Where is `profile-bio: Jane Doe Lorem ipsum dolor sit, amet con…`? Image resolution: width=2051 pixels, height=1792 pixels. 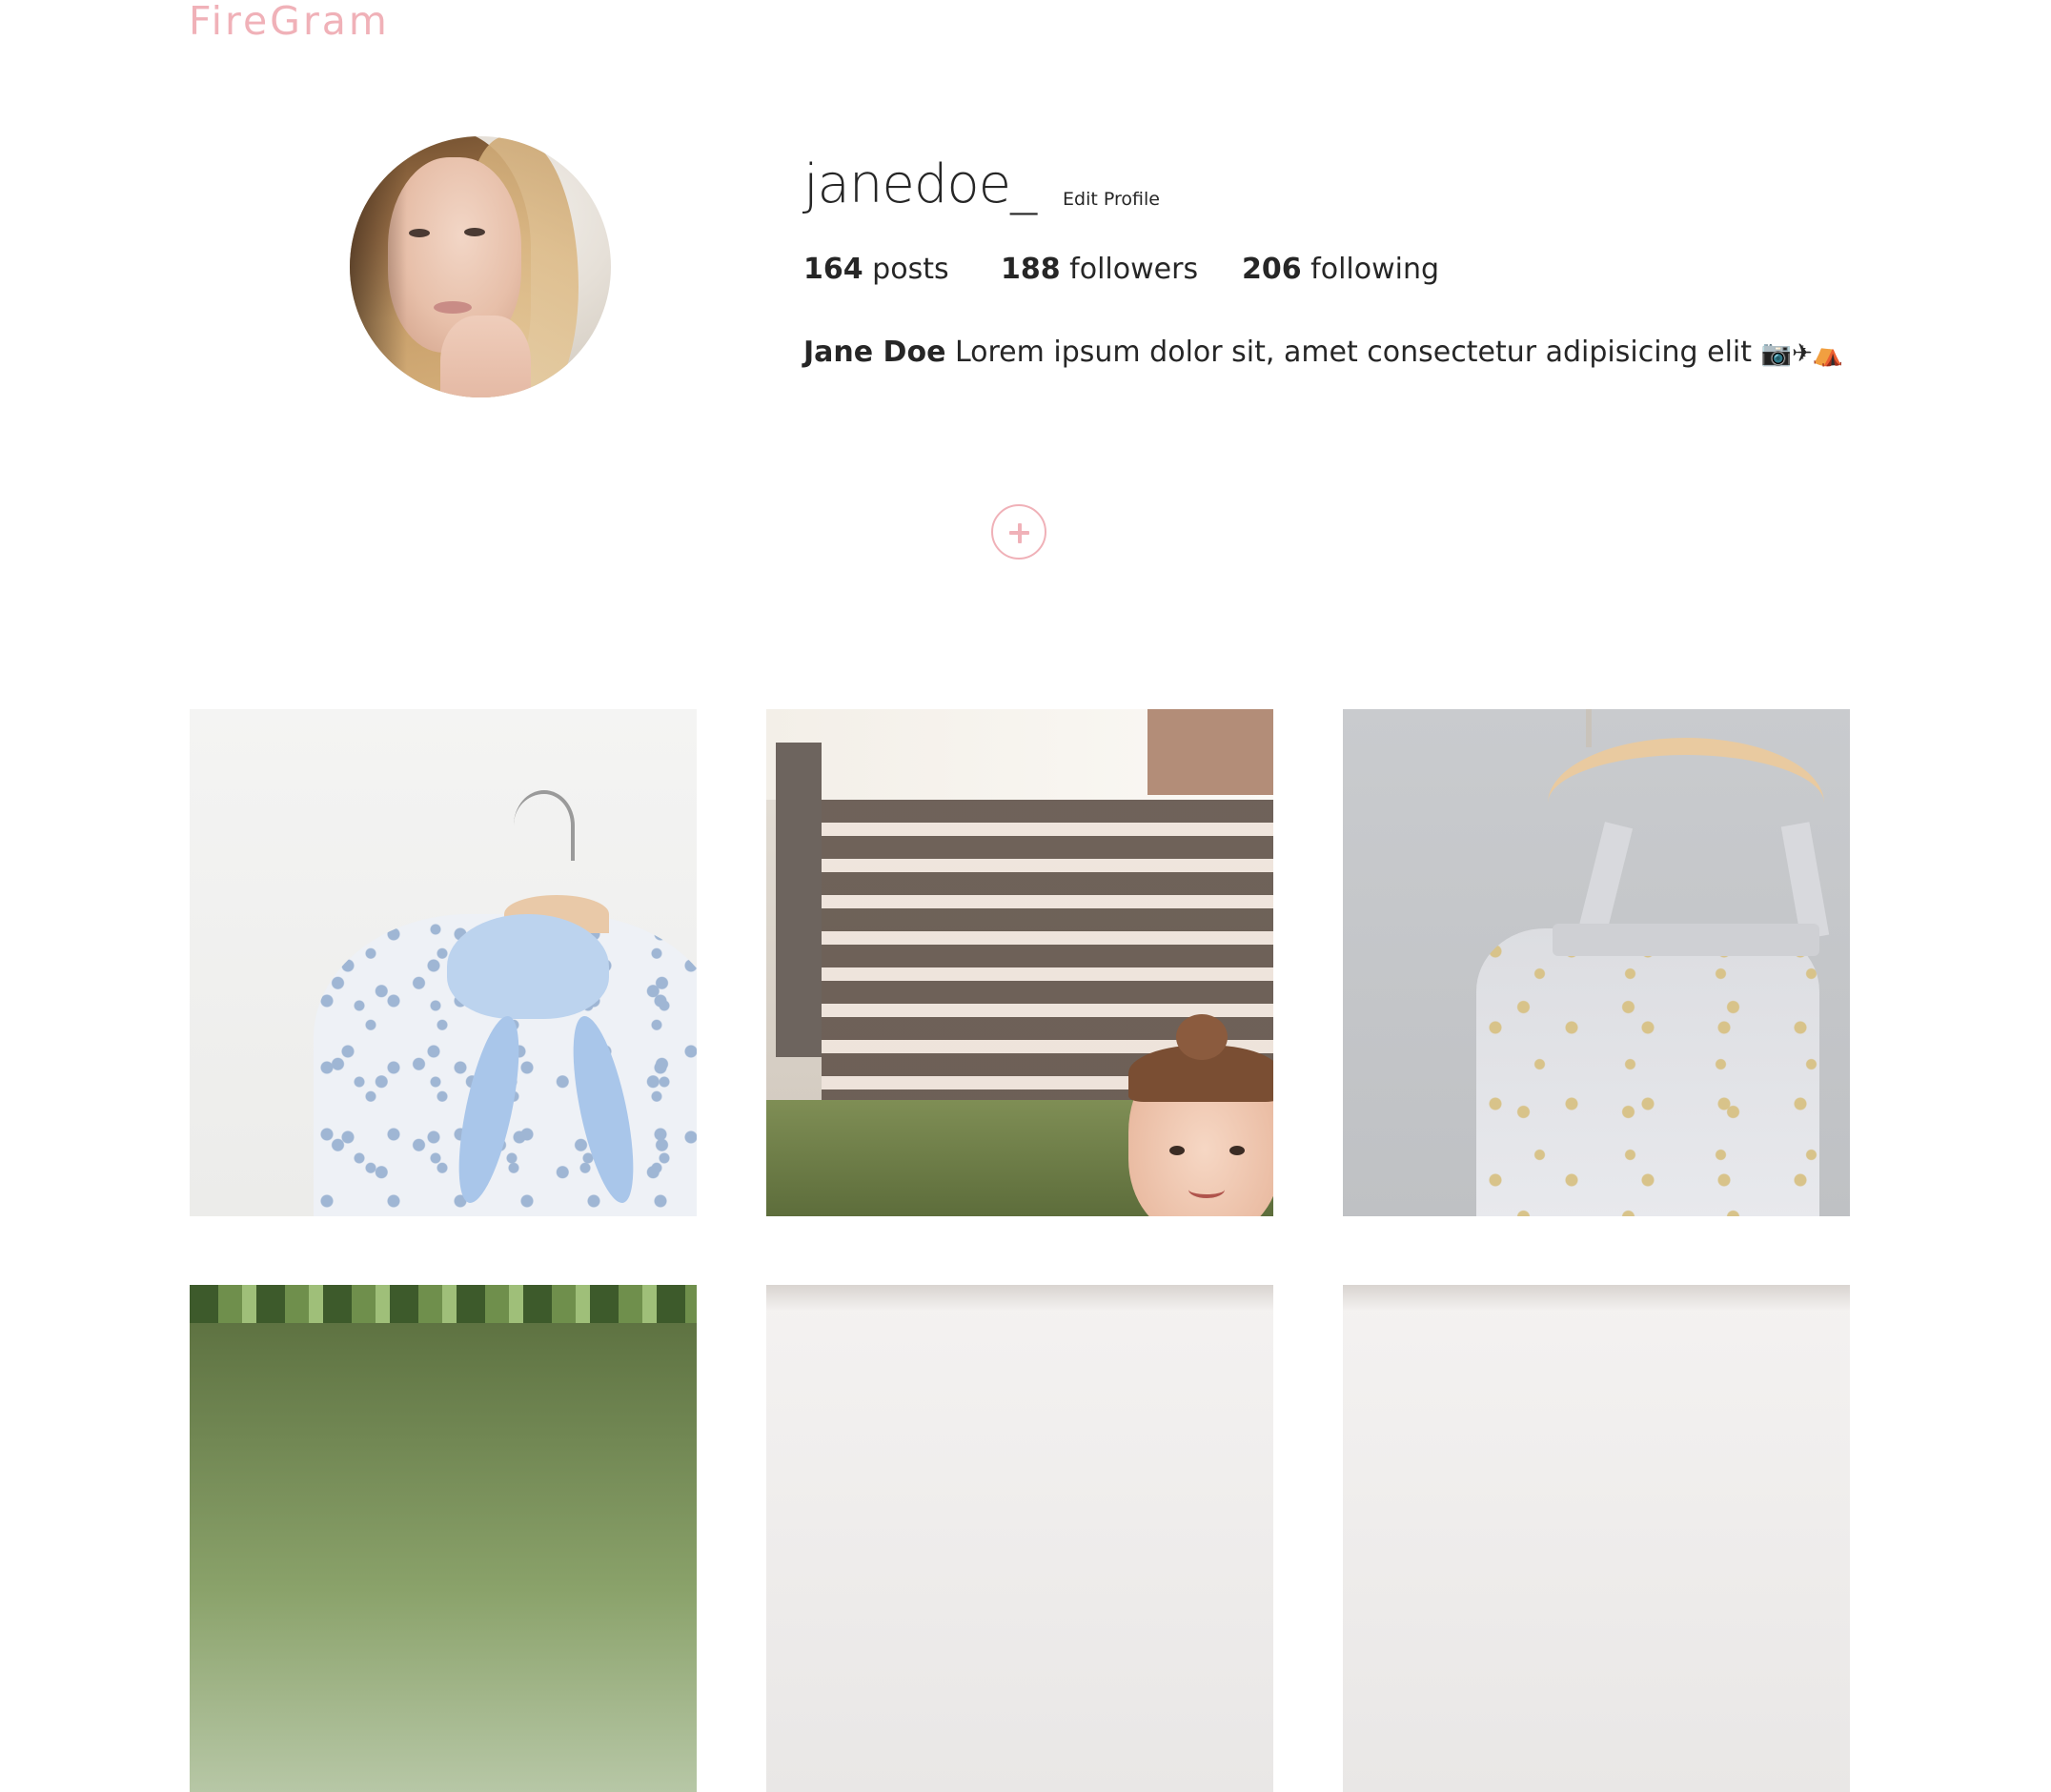 profile-bio: Jane Doe Lorem ipsum dolor sit, amet con… is located at coordinates (1323, 353).